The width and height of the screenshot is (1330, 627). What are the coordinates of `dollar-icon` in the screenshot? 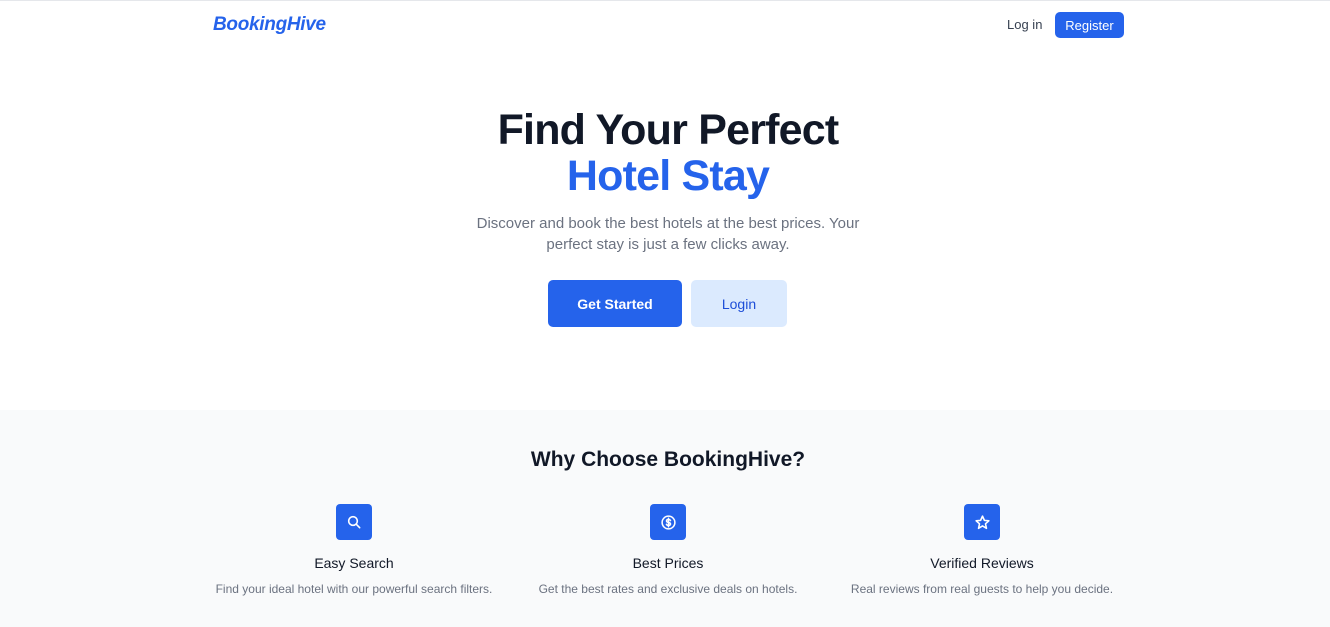 It's located at (668, 522).